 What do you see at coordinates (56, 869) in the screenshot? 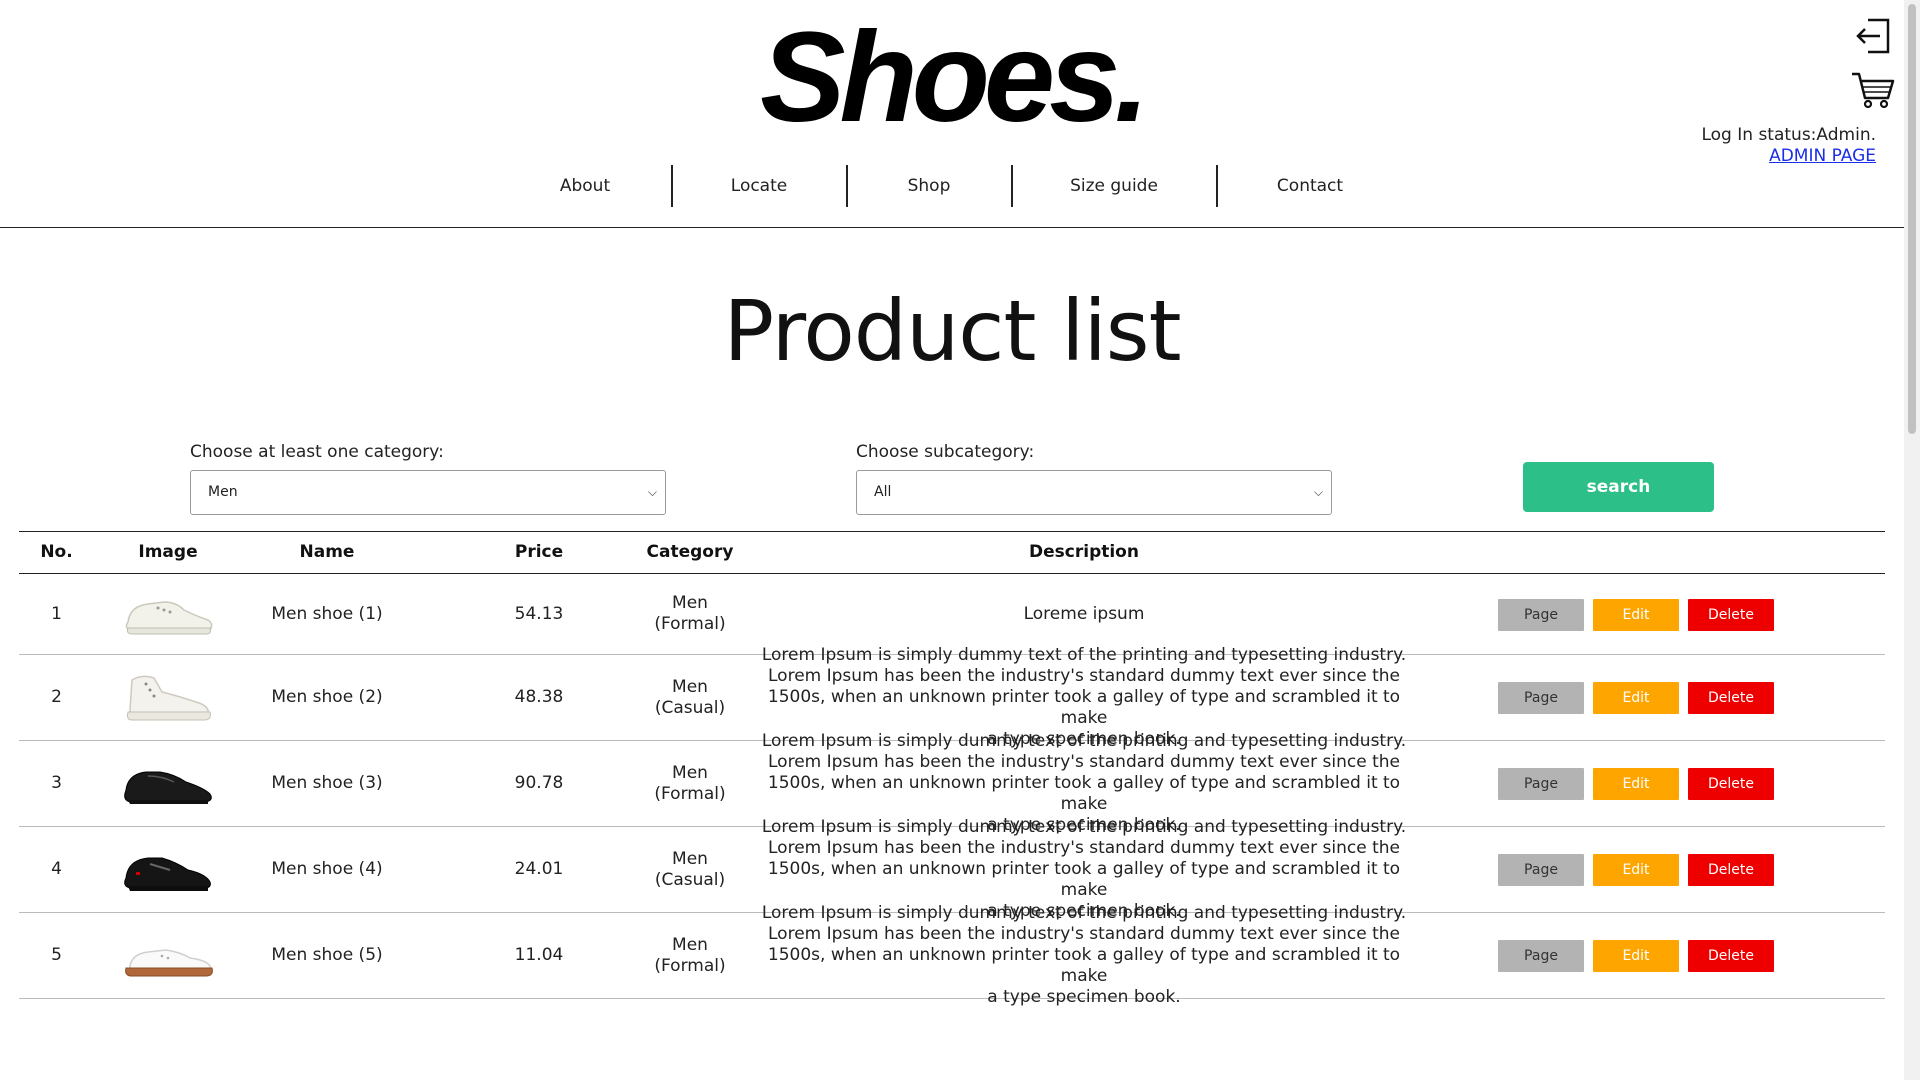
I see `row-number: 4` at bounding box center [56, 869].